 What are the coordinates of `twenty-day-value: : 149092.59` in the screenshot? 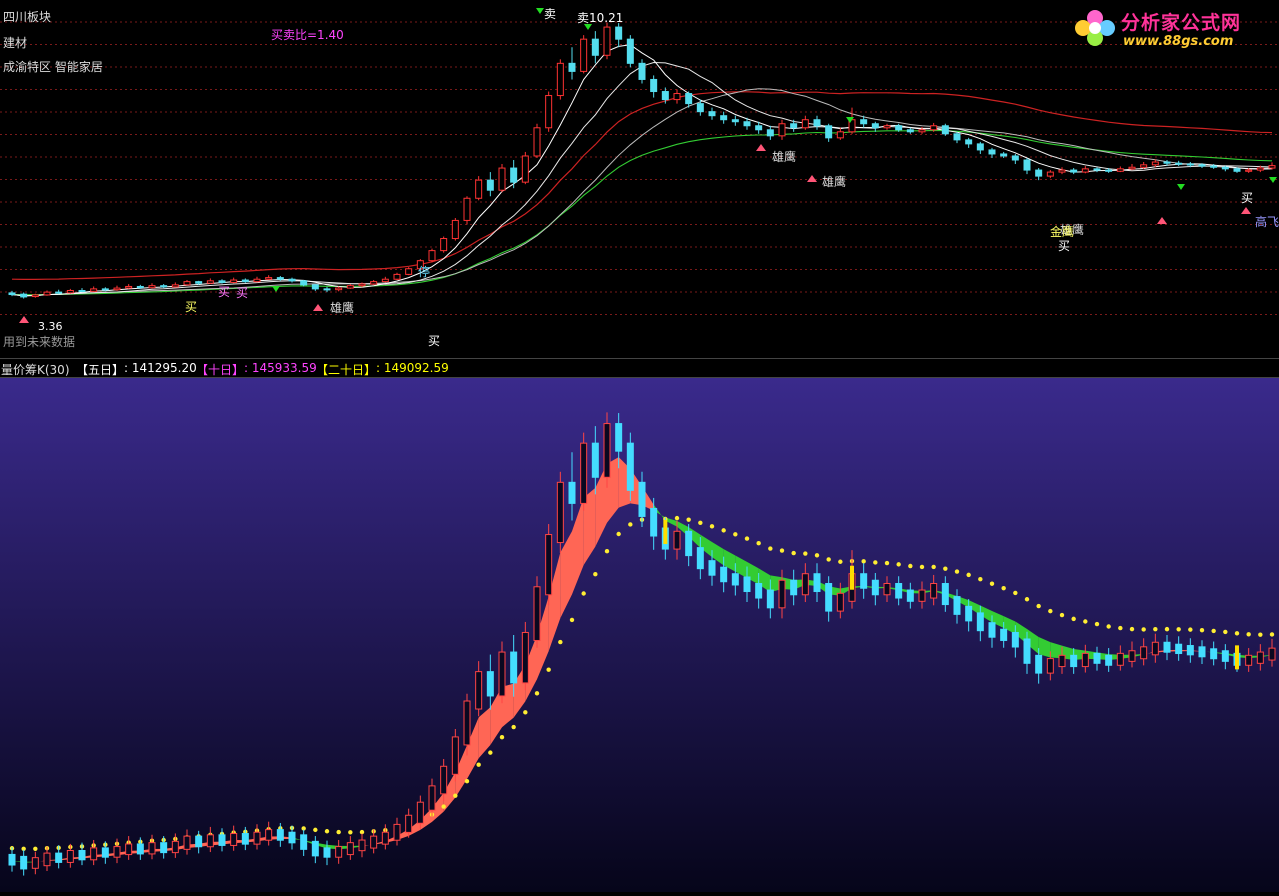 It's located at (412, 368).